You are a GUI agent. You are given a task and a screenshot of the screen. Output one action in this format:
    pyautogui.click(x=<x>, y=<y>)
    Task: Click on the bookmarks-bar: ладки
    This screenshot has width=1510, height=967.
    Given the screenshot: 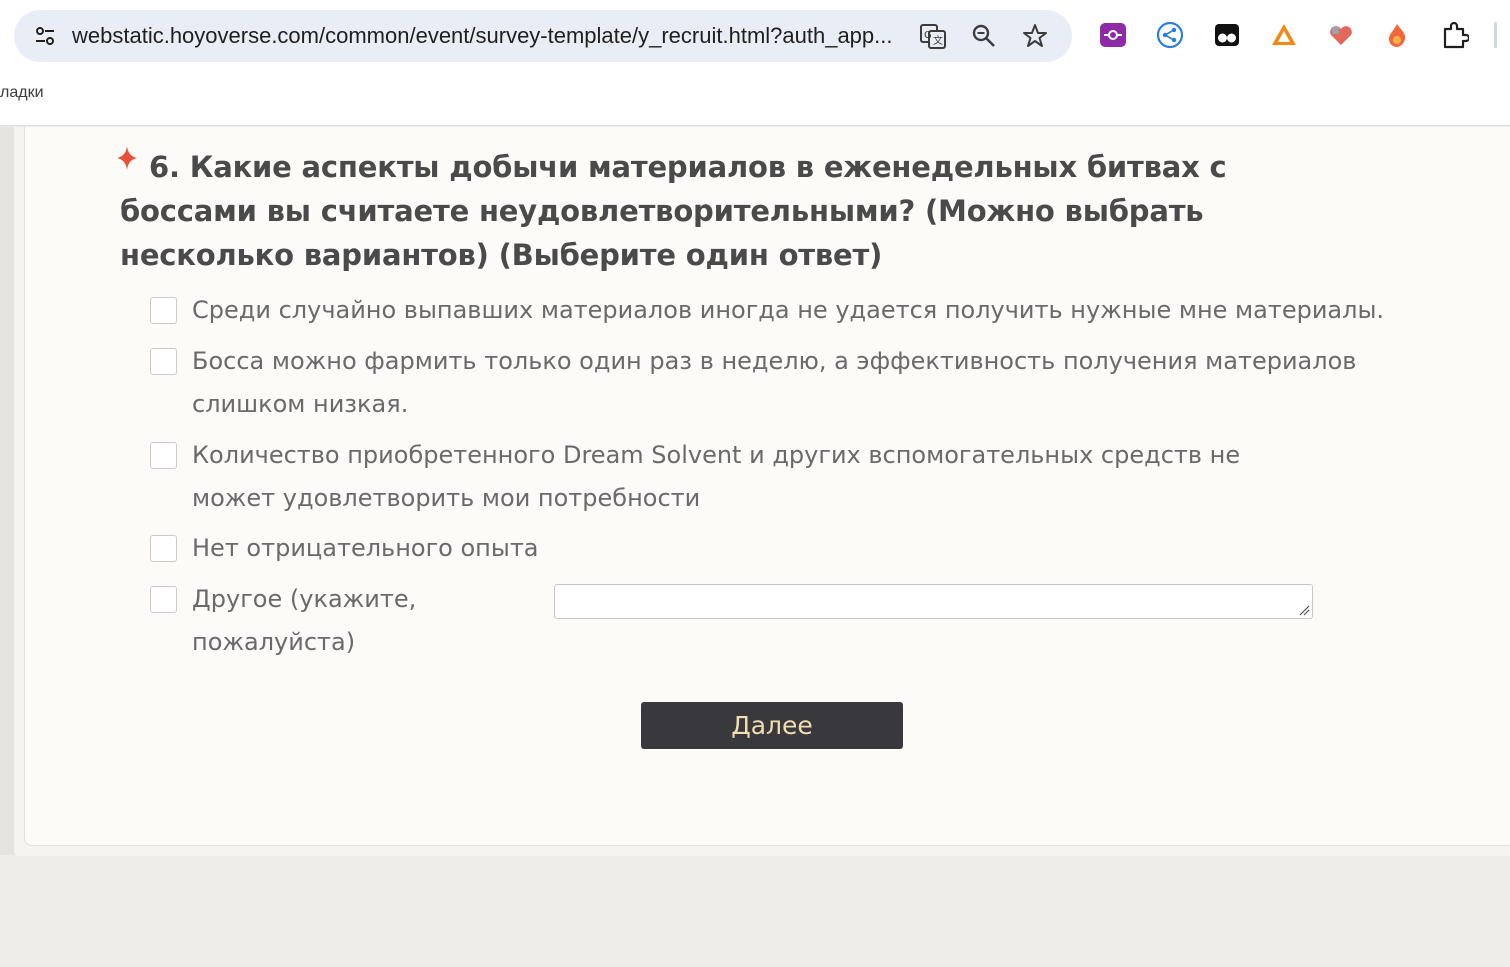 What is the action you would take?
    pyautogui.click(x=755, y=101)
    